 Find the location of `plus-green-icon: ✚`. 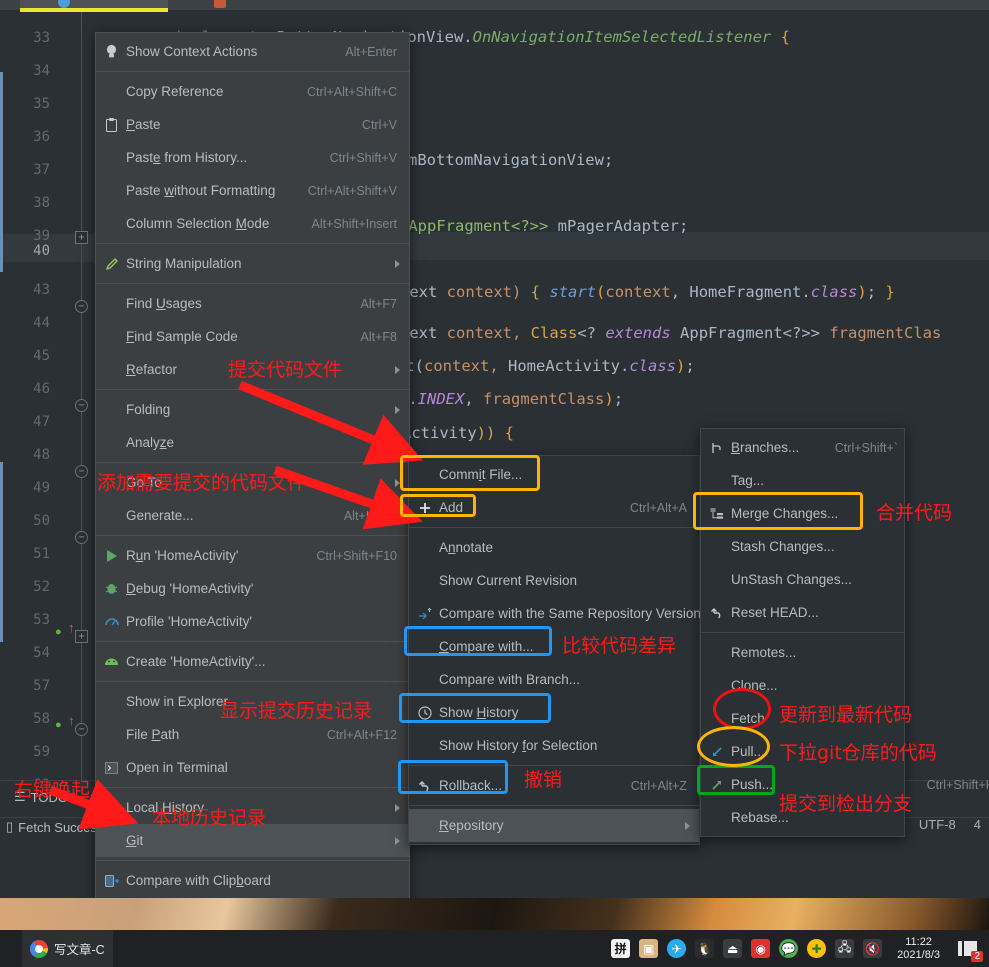

plus-green-icon: ✚ is located at coordinates (817, 948).